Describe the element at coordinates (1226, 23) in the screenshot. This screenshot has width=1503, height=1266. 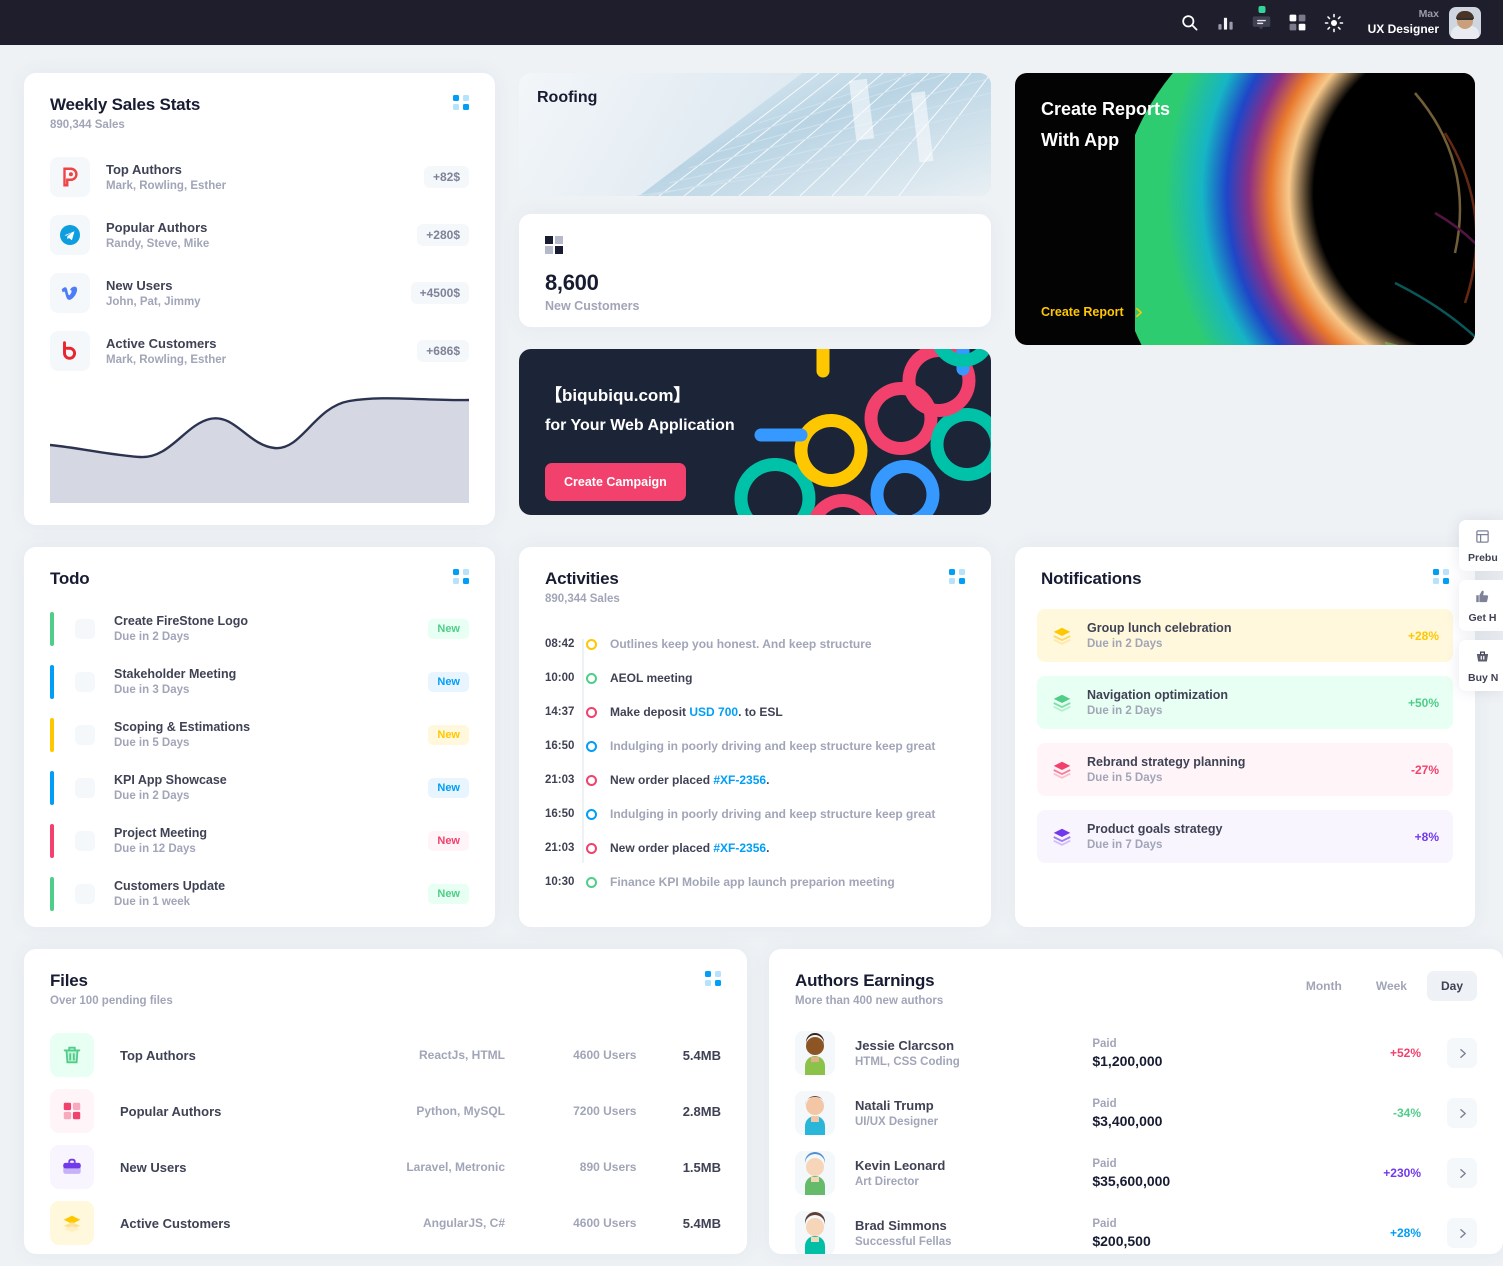
I see `bar-chart-icon` at that location.